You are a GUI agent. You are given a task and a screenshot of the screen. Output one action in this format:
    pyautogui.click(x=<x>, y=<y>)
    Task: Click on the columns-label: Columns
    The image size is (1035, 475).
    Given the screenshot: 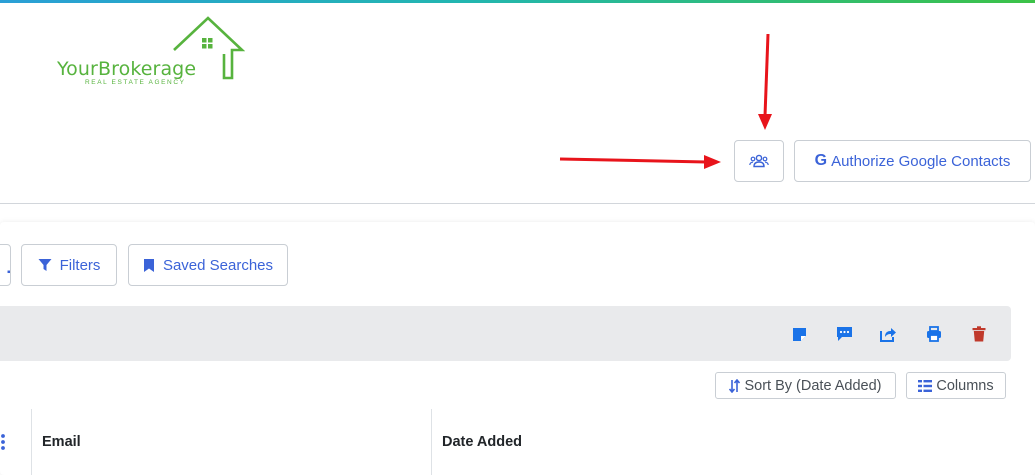 What is the action you would take?
    pyautogui.click(x=965, y=385)
    